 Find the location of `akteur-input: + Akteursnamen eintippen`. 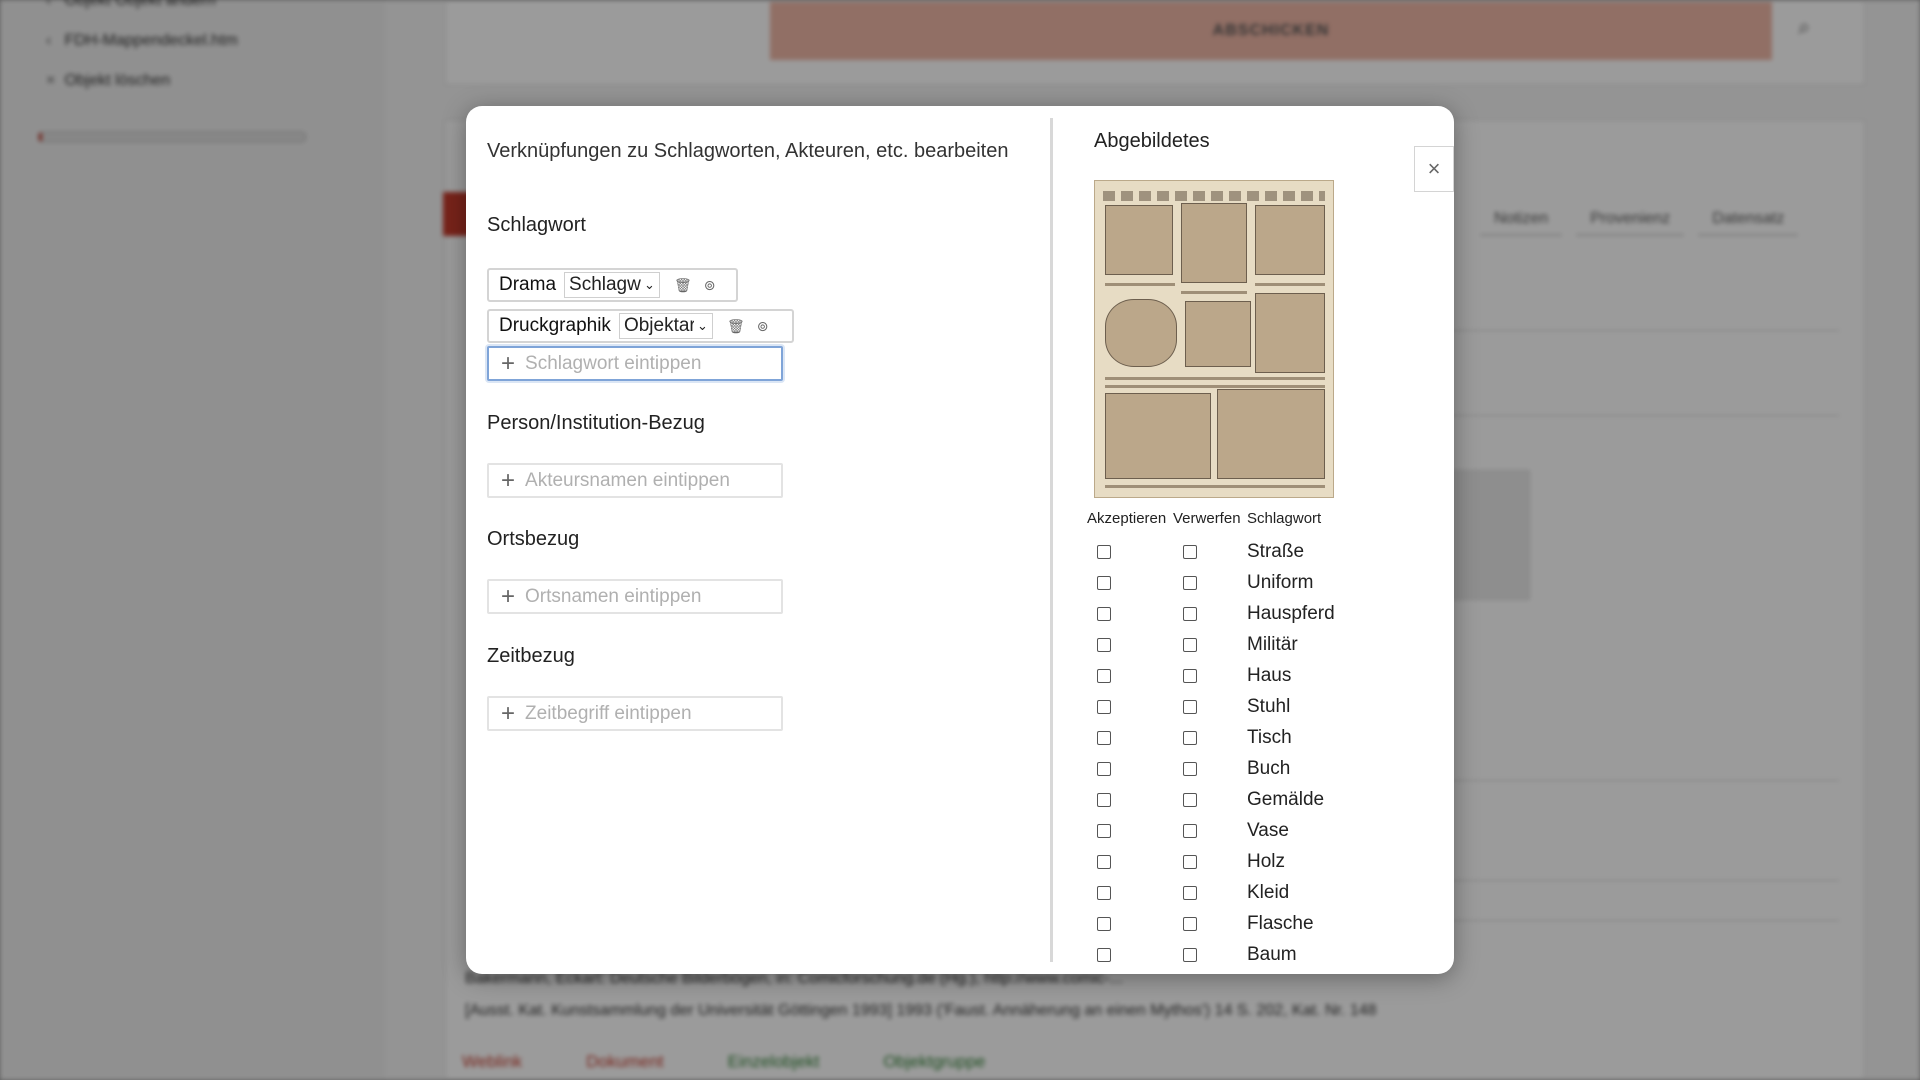

akteur-input: + Akteursnamen eintippen is located at coordinates (635, 480).